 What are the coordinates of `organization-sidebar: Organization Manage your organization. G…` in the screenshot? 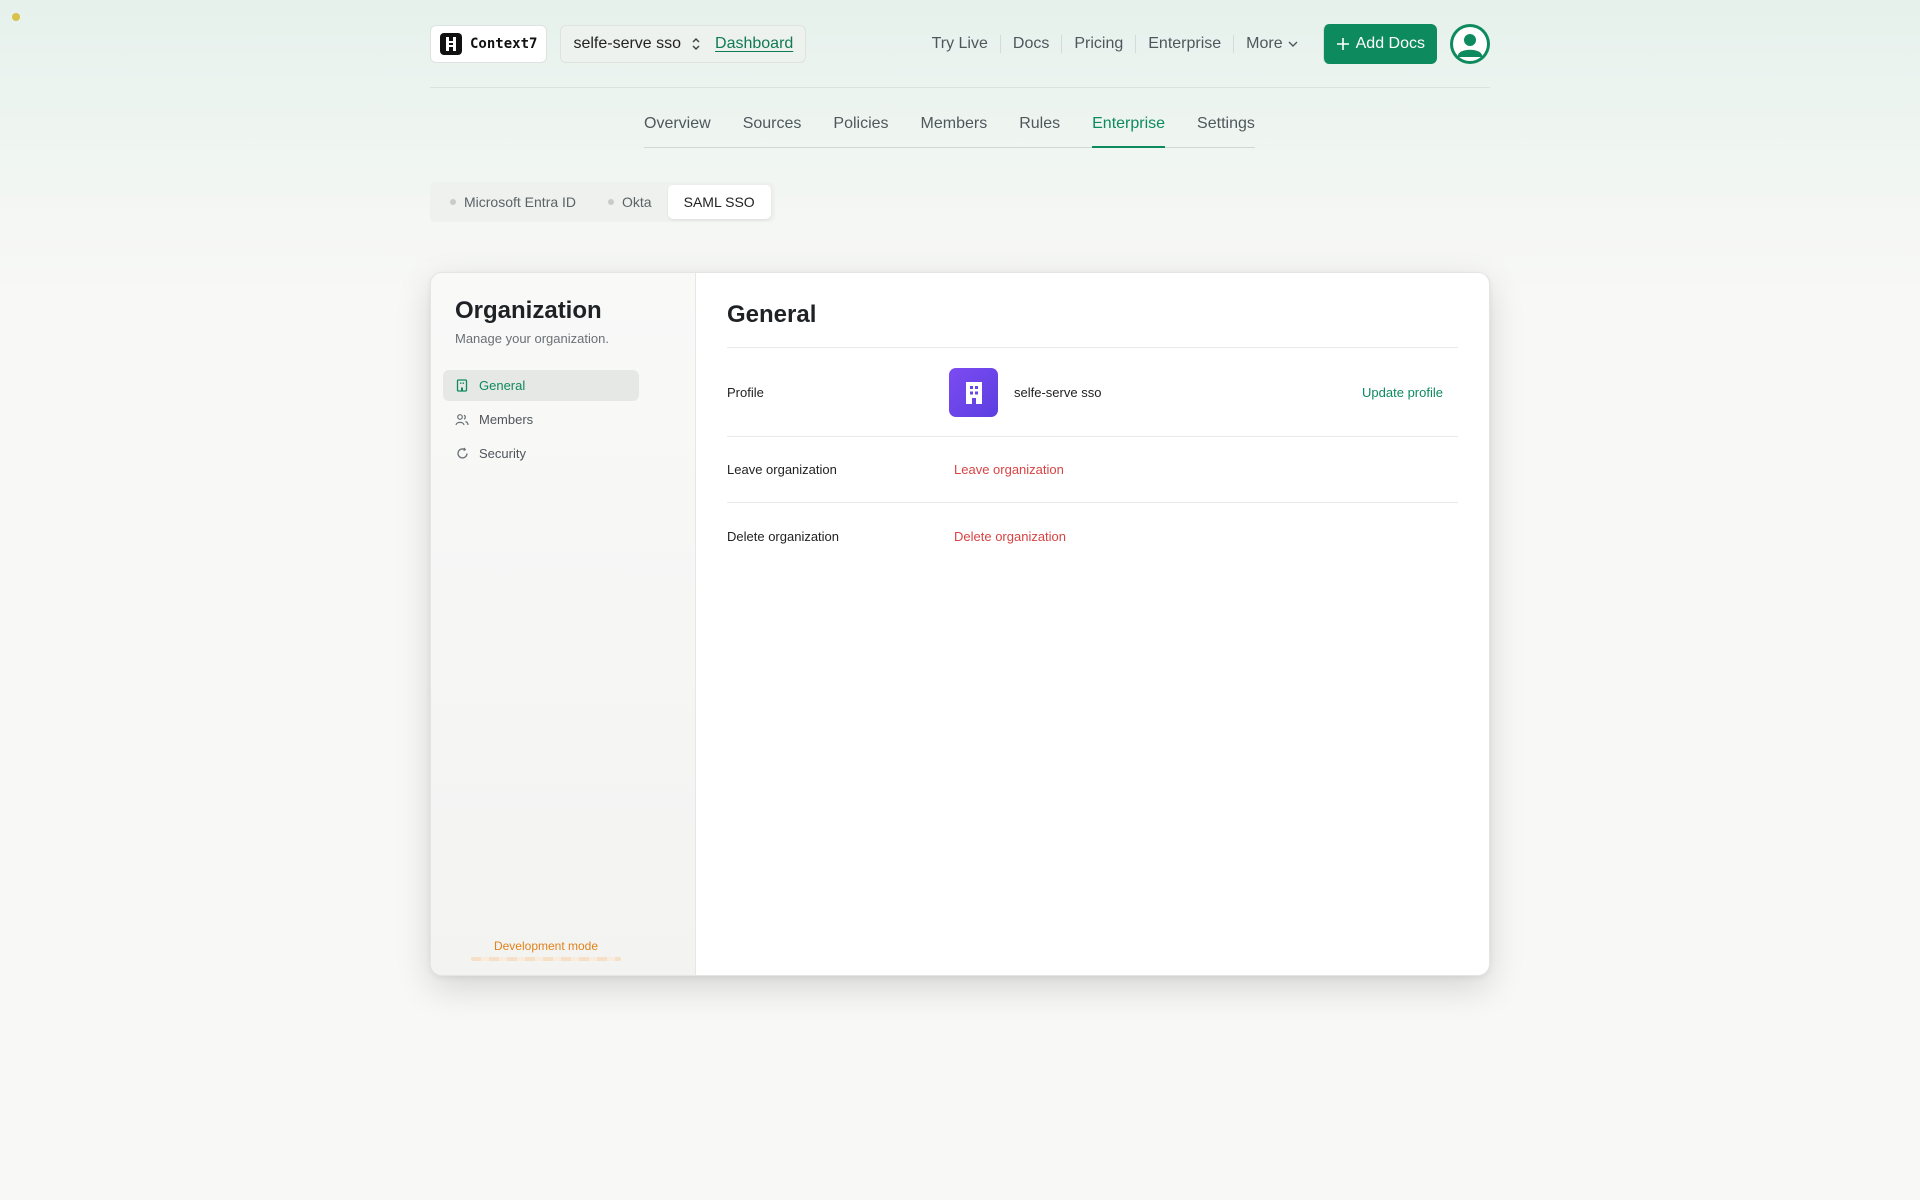 It's located at (563, 624).